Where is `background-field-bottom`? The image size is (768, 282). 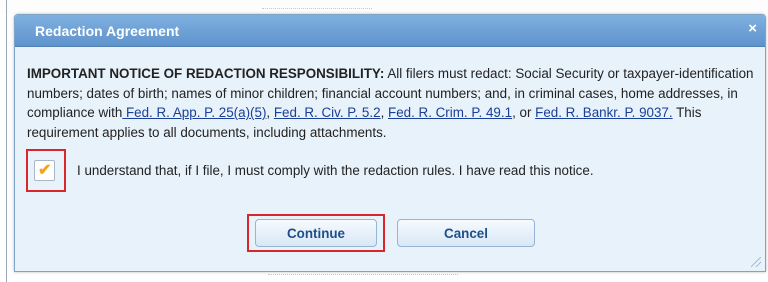
background-field-bottom is located at coordinates (363, 277).